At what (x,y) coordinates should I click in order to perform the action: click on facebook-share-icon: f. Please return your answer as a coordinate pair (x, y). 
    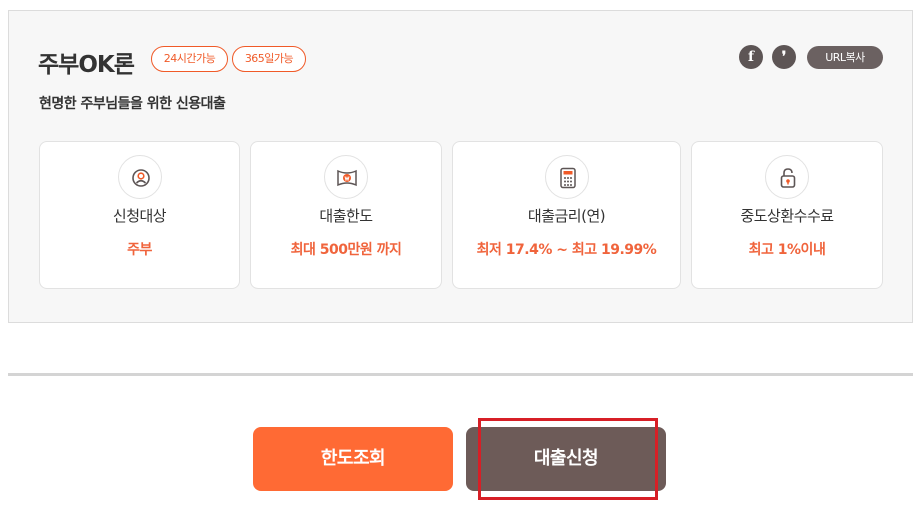
    Looking at the image, I should click on (751, 57).